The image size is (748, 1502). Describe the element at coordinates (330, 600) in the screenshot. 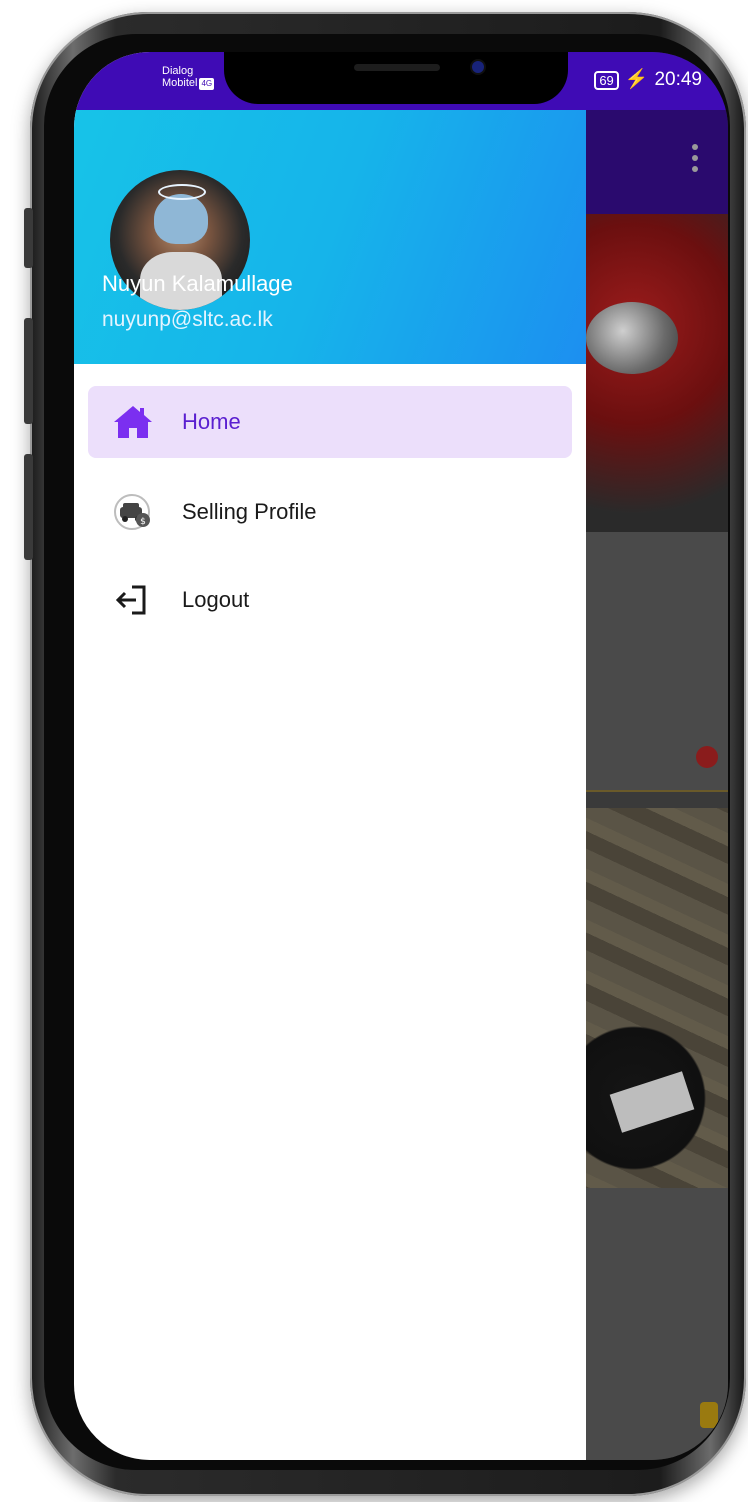

I see `drawer-item-logout: Logout` at that location.